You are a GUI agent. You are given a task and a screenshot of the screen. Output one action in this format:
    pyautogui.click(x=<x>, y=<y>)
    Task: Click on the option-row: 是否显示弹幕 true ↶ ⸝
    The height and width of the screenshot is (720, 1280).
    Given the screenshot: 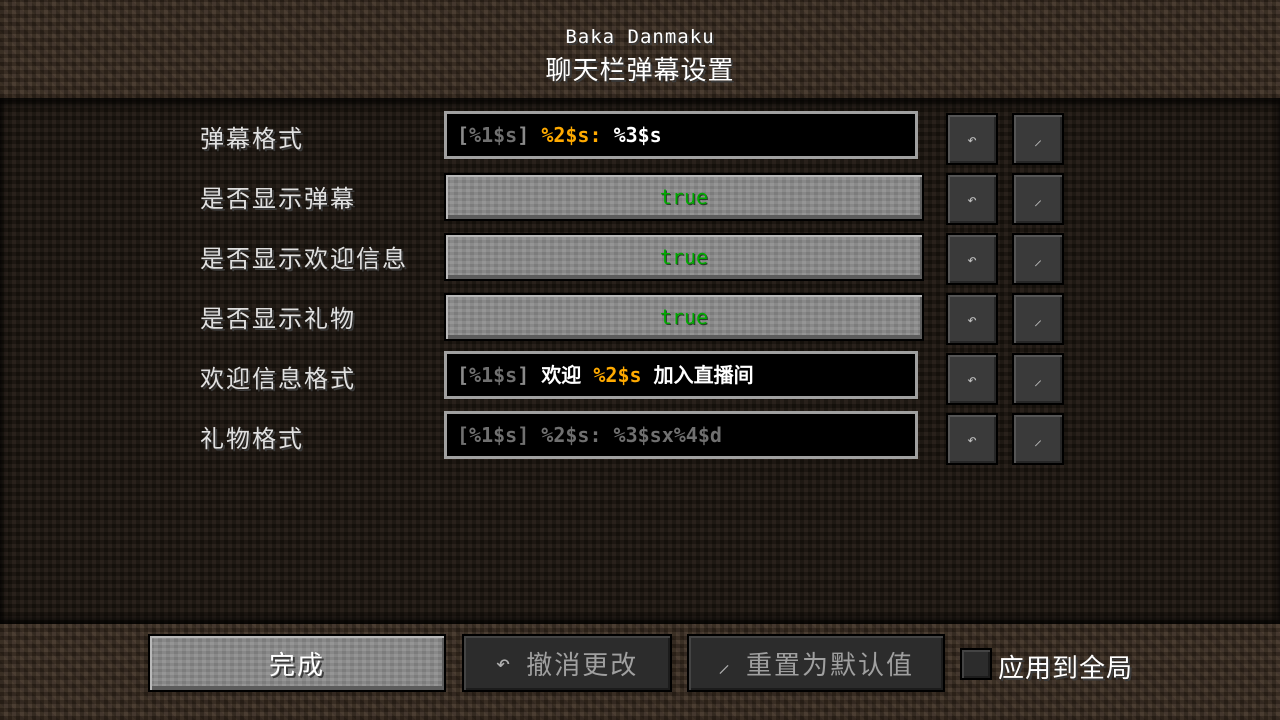 What is the action you would take?
    pyautogui.click(x=640, y=198)
    